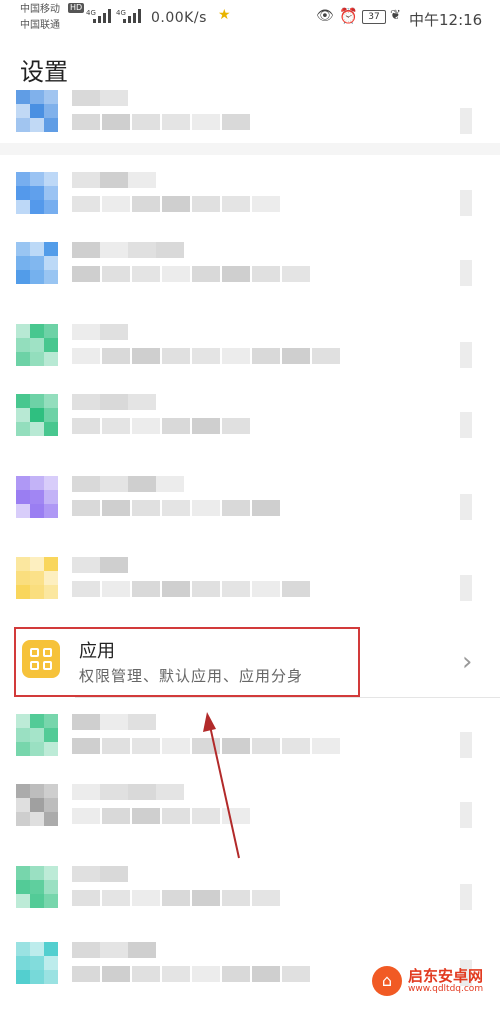 The image size is (500, 1010). What do you see at coordinates (446, 976) in the screenshot?
I see `watermark-name: 启东安卓网` at bounding box center [446, 976].